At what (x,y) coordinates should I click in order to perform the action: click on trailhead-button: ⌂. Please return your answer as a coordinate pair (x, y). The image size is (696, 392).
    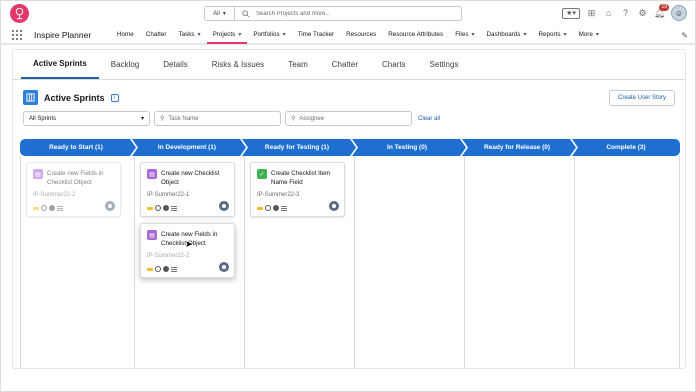
    Looking at the image, I should click on (608, 13).